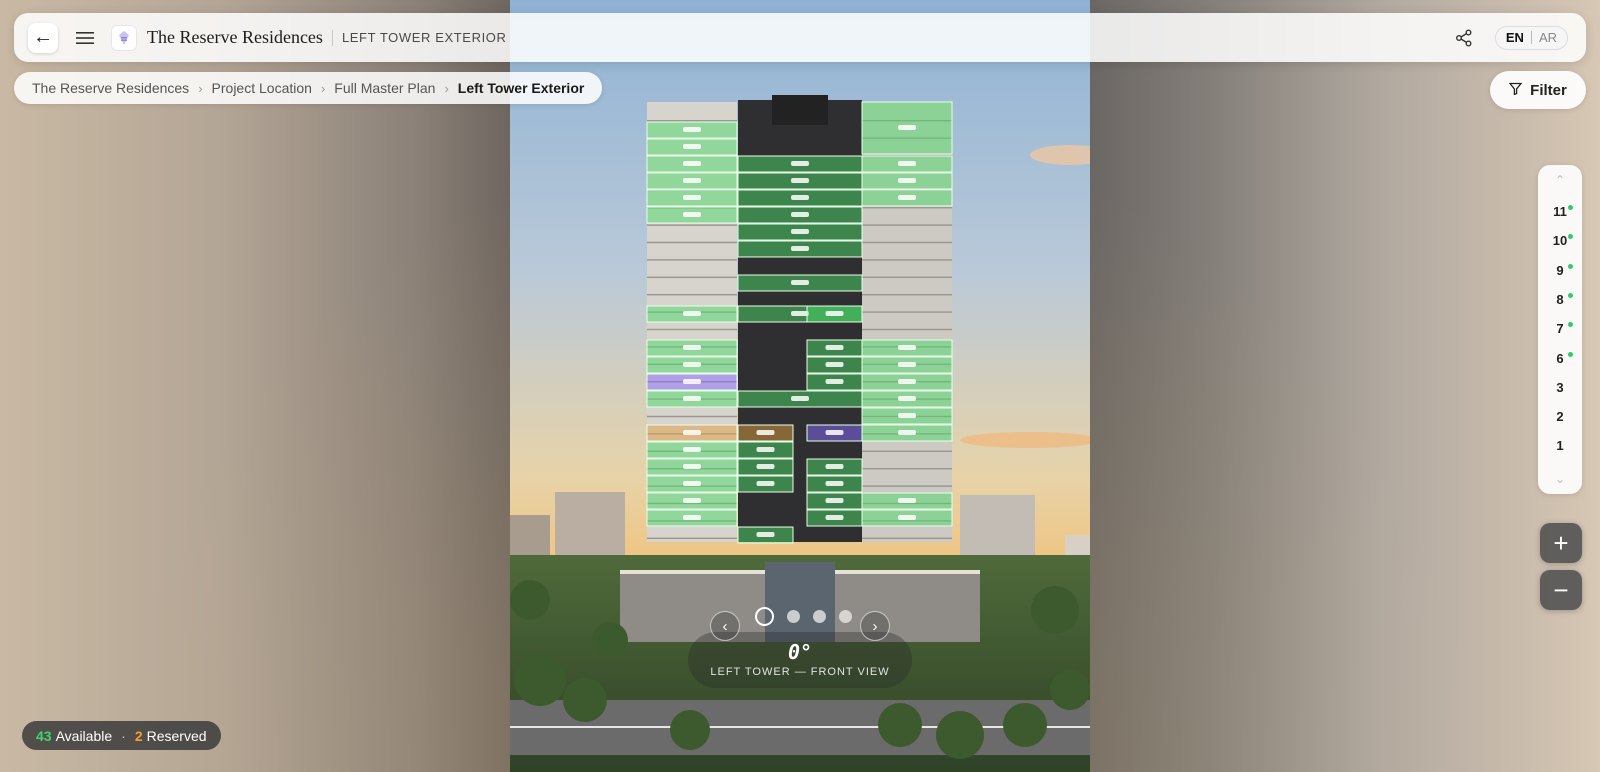  I want to click on language-ar-option: AR, so click(1548, 37).